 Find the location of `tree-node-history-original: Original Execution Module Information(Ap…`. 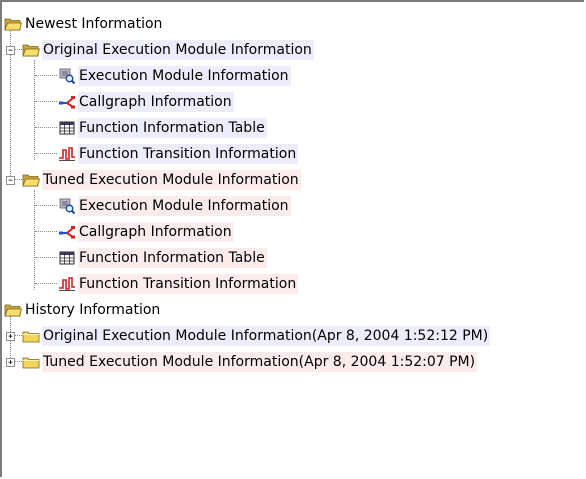

tree-node-history-original: Original Execution Module Information(Ap… is located at coordinates (292, 337).